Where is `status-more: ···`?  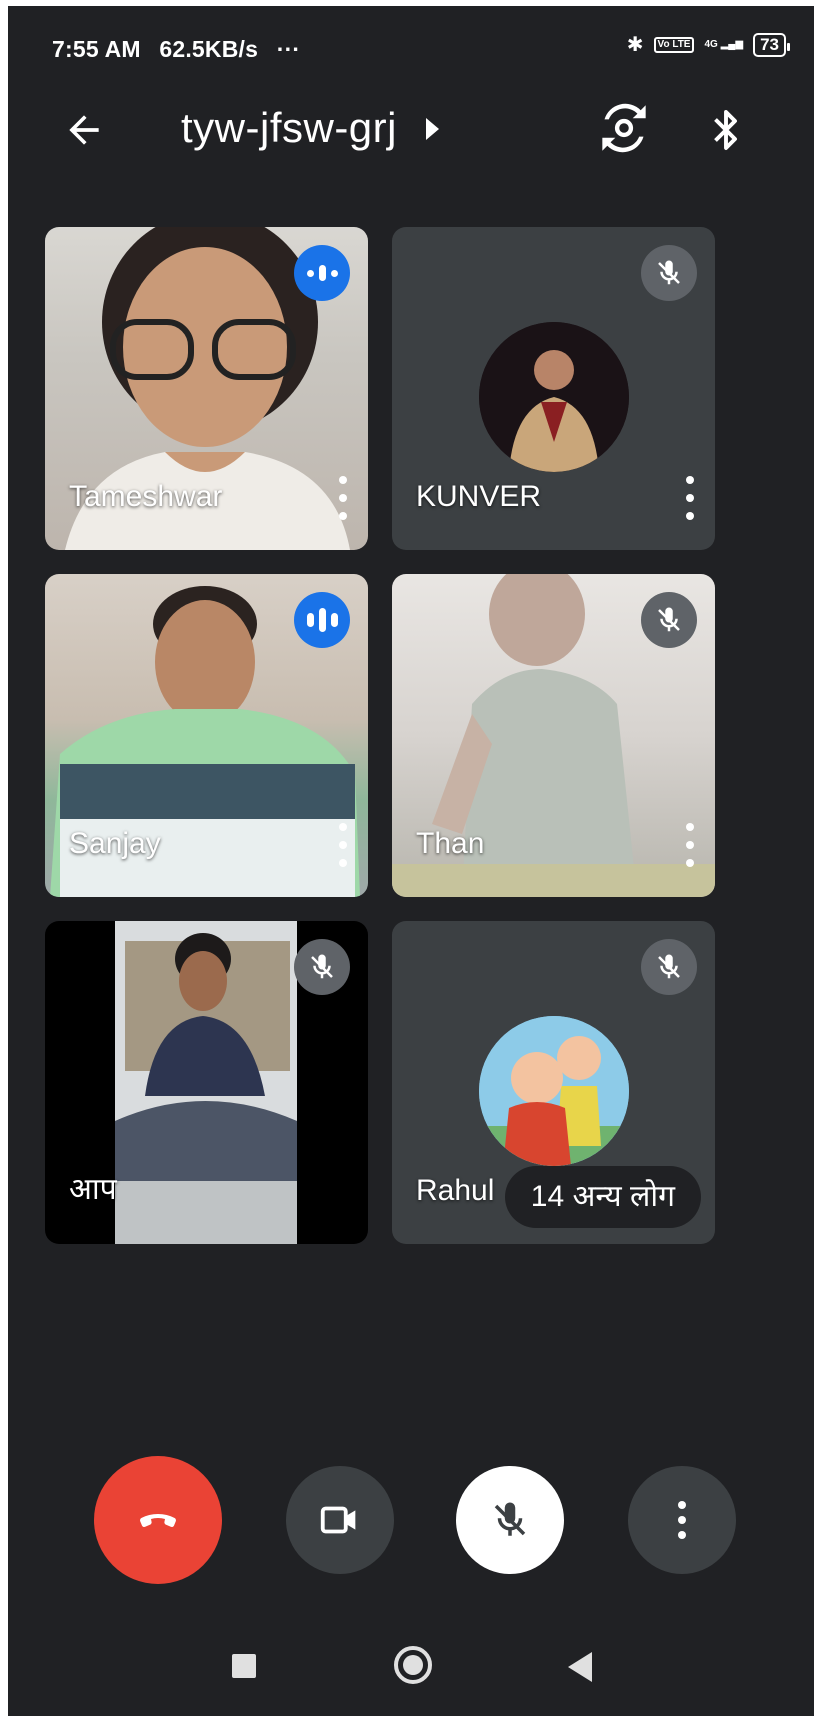 status-more: ··· is located at coordinates (288, 49).